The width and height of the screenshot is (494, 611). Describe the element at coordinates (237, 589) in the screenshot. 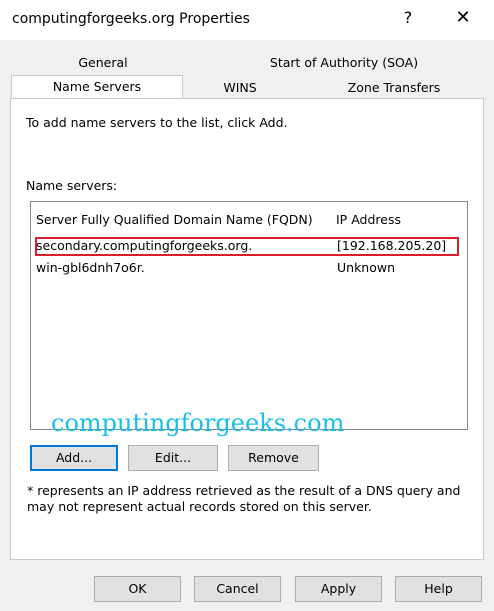

I see `cancel-button: Cancel` at that location.